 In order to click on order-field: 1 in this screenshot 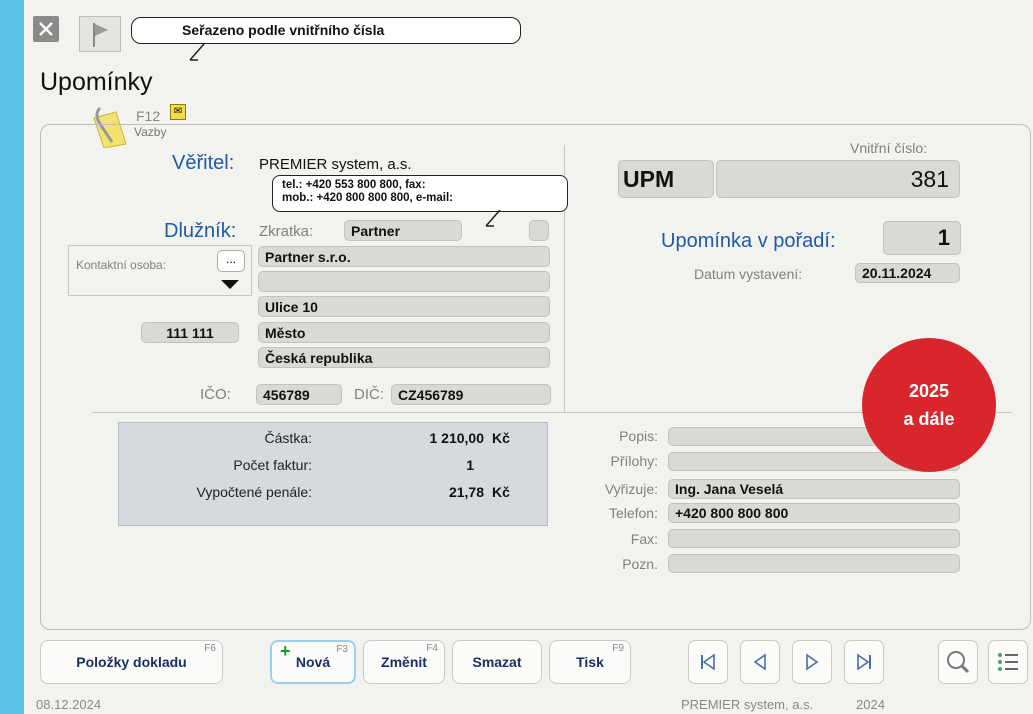, I will do `click(922, 238)`.